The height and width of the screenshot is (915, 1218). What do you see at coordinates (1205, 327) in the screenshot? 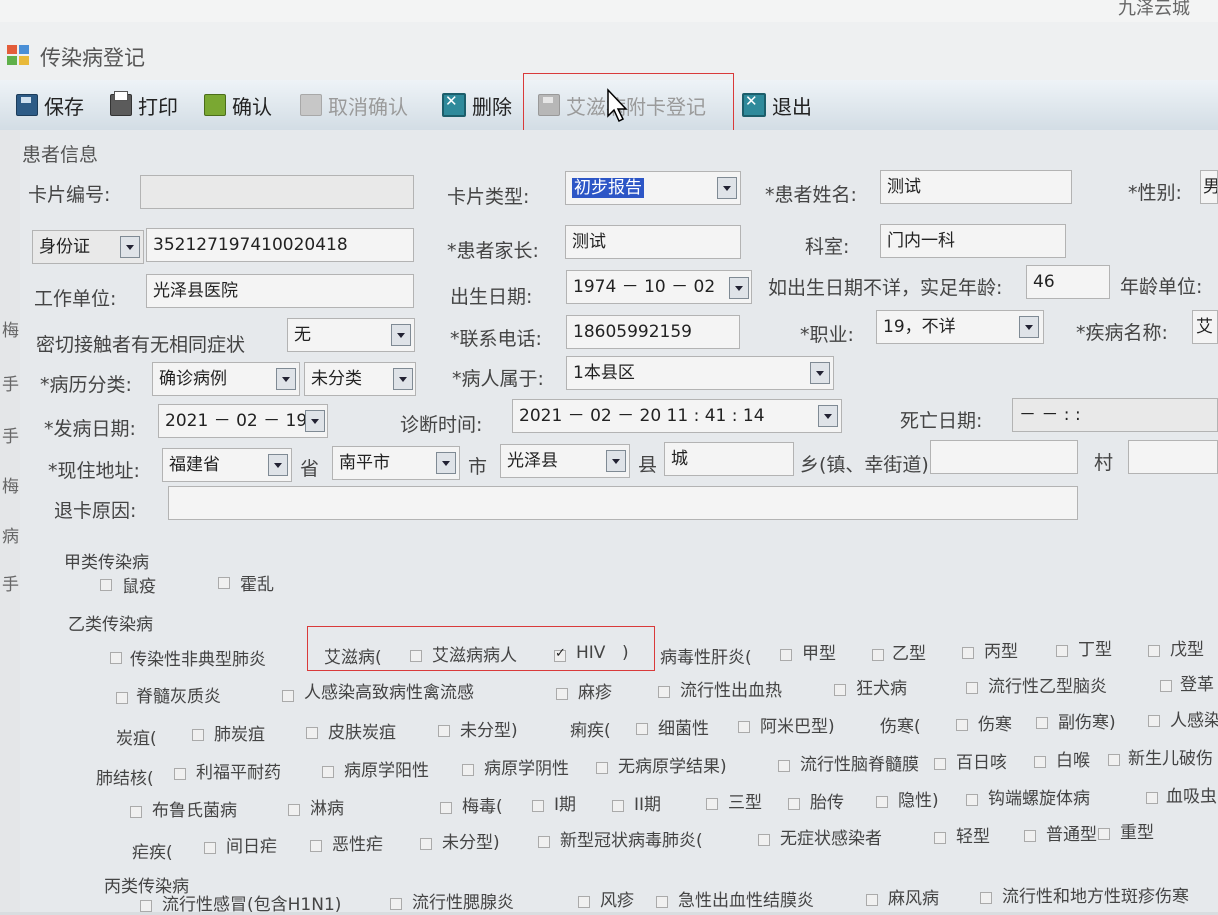
I see `disease-select: 艾` at bounding box center [1205, 327].